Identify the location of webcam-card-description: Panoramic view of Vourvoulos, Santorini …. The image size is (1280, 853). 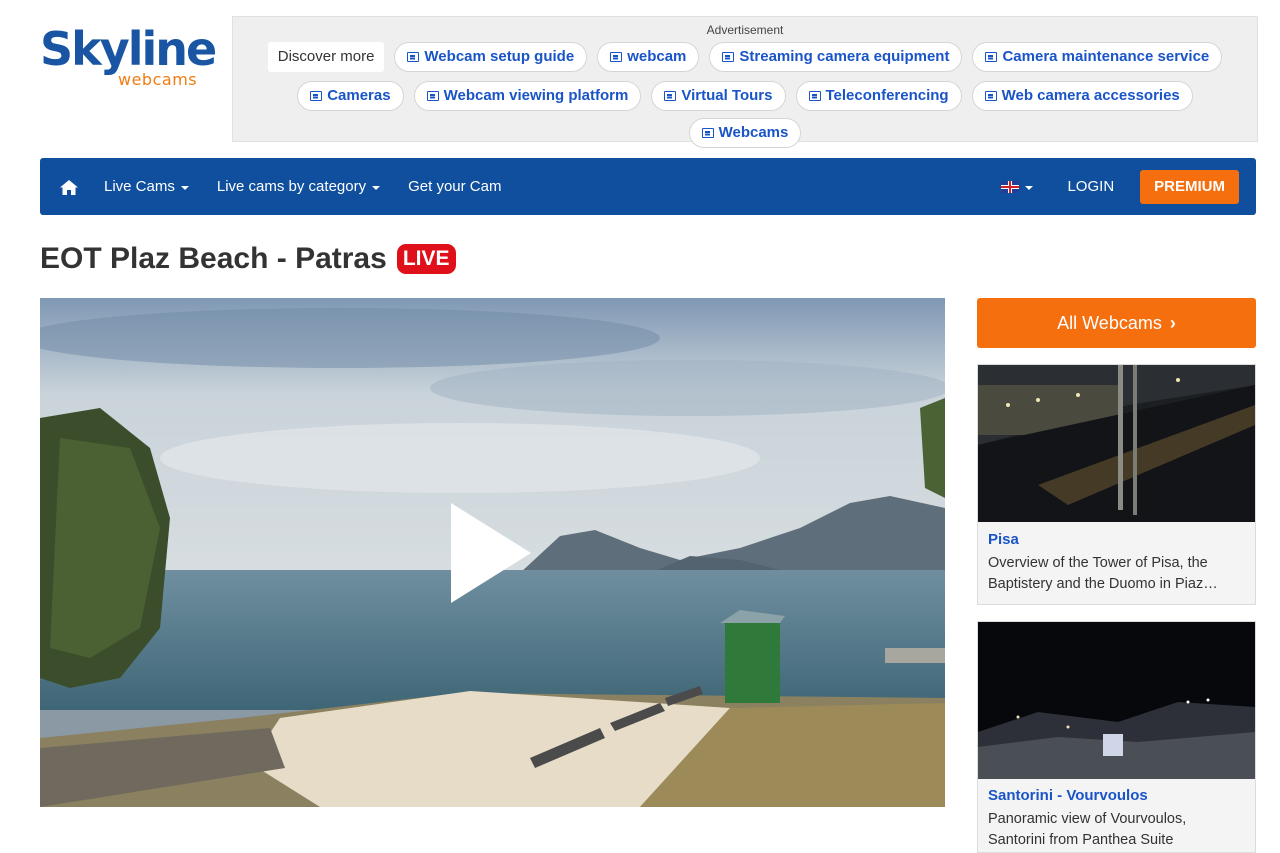
(1118, 830).